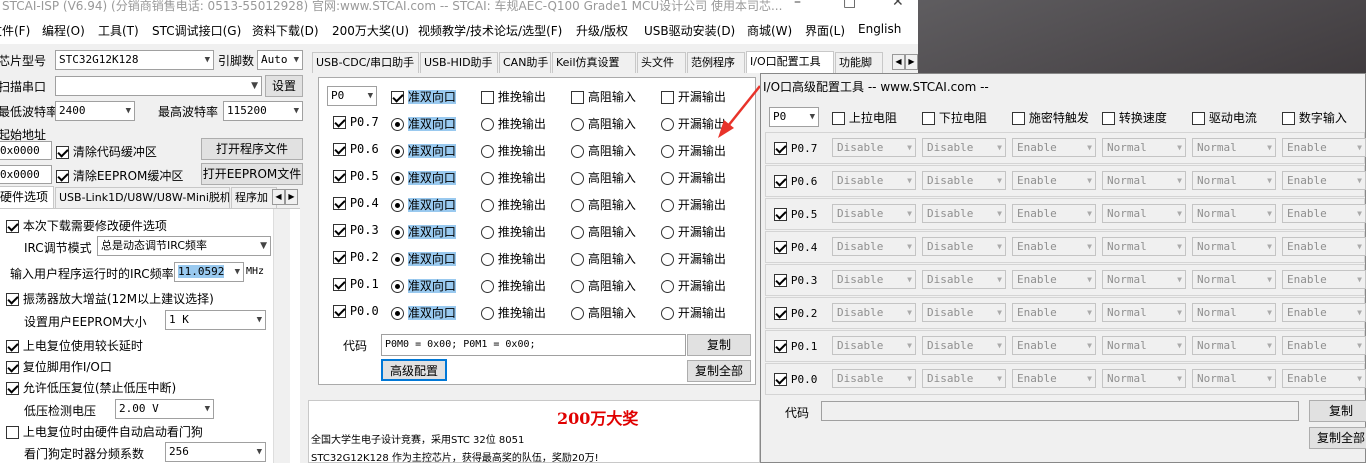  I want to click on header-drive-current: 驱动电流, so click(1224, 117).